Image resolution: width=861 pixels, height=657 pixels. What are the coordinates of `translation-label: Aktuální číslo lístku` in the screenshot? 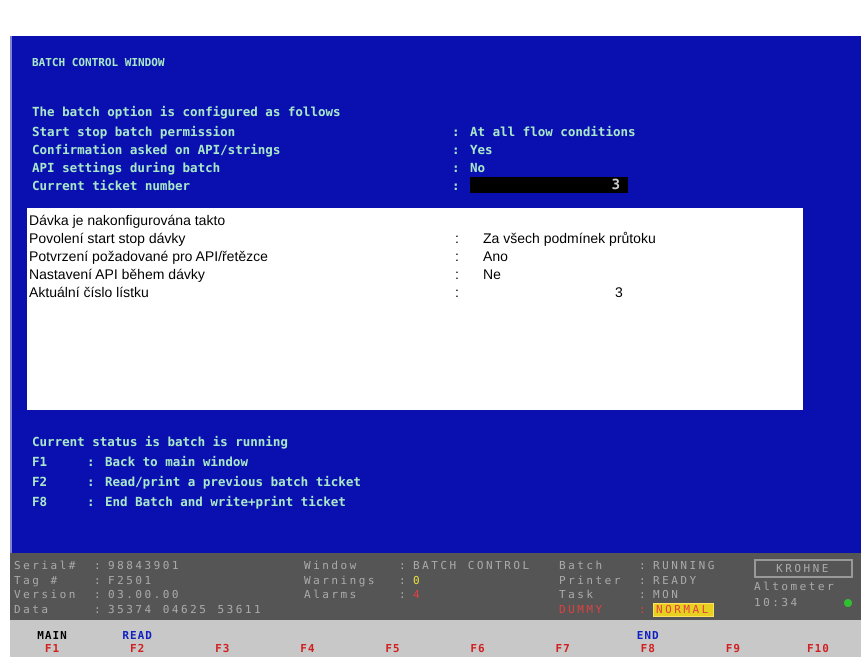 It's located at (89, 292).